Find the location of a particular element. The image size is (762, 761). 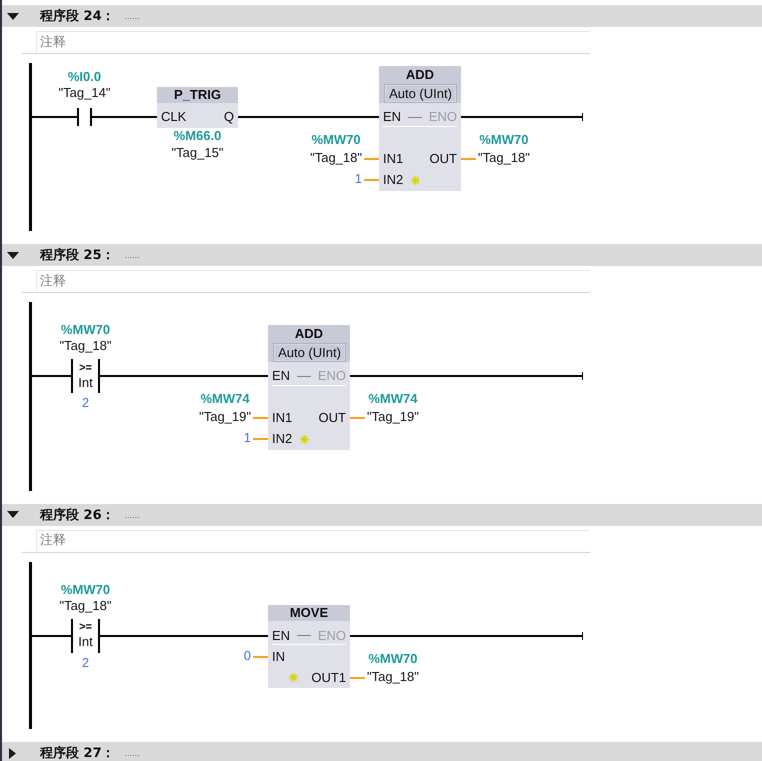

operand-tag: "Tag_14" is located at coordinates (84, 93).